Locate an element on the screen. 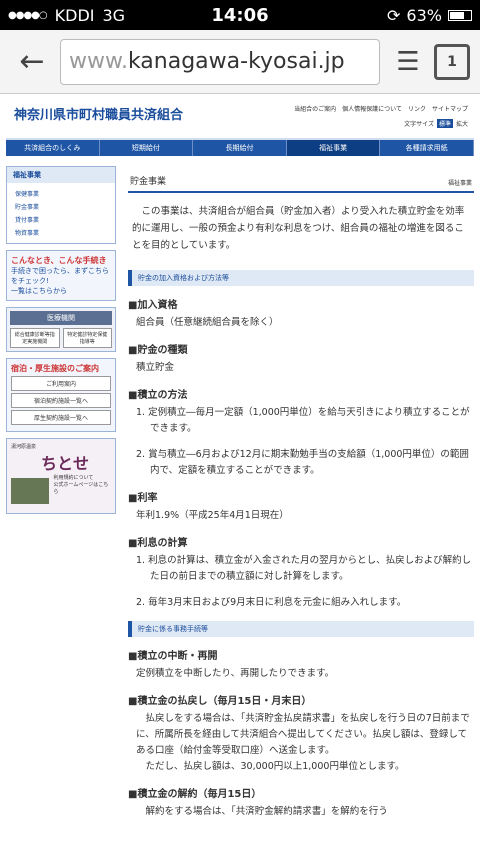  banner-text: 手続きで困ったら、まずこちらをチェック! is located at coordinates (60, 276).